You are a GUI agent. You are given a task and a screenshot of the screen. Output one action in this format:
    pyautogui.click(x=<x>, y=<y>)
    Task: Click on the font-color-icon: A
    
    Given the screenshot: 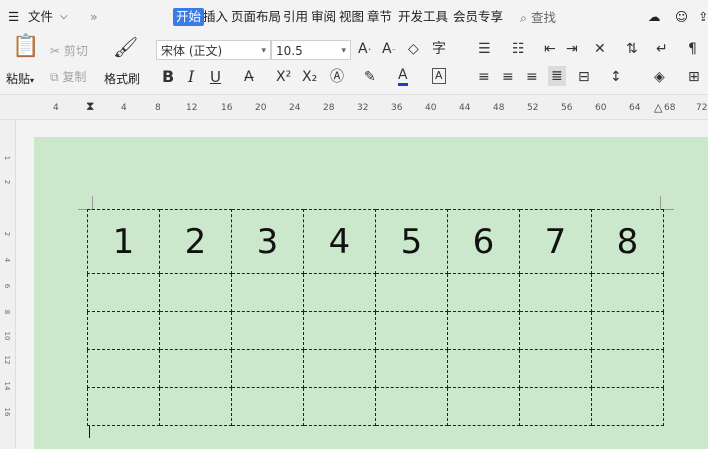 What is the action you would take?
    pyautogui.click(x=403, y=77)
    